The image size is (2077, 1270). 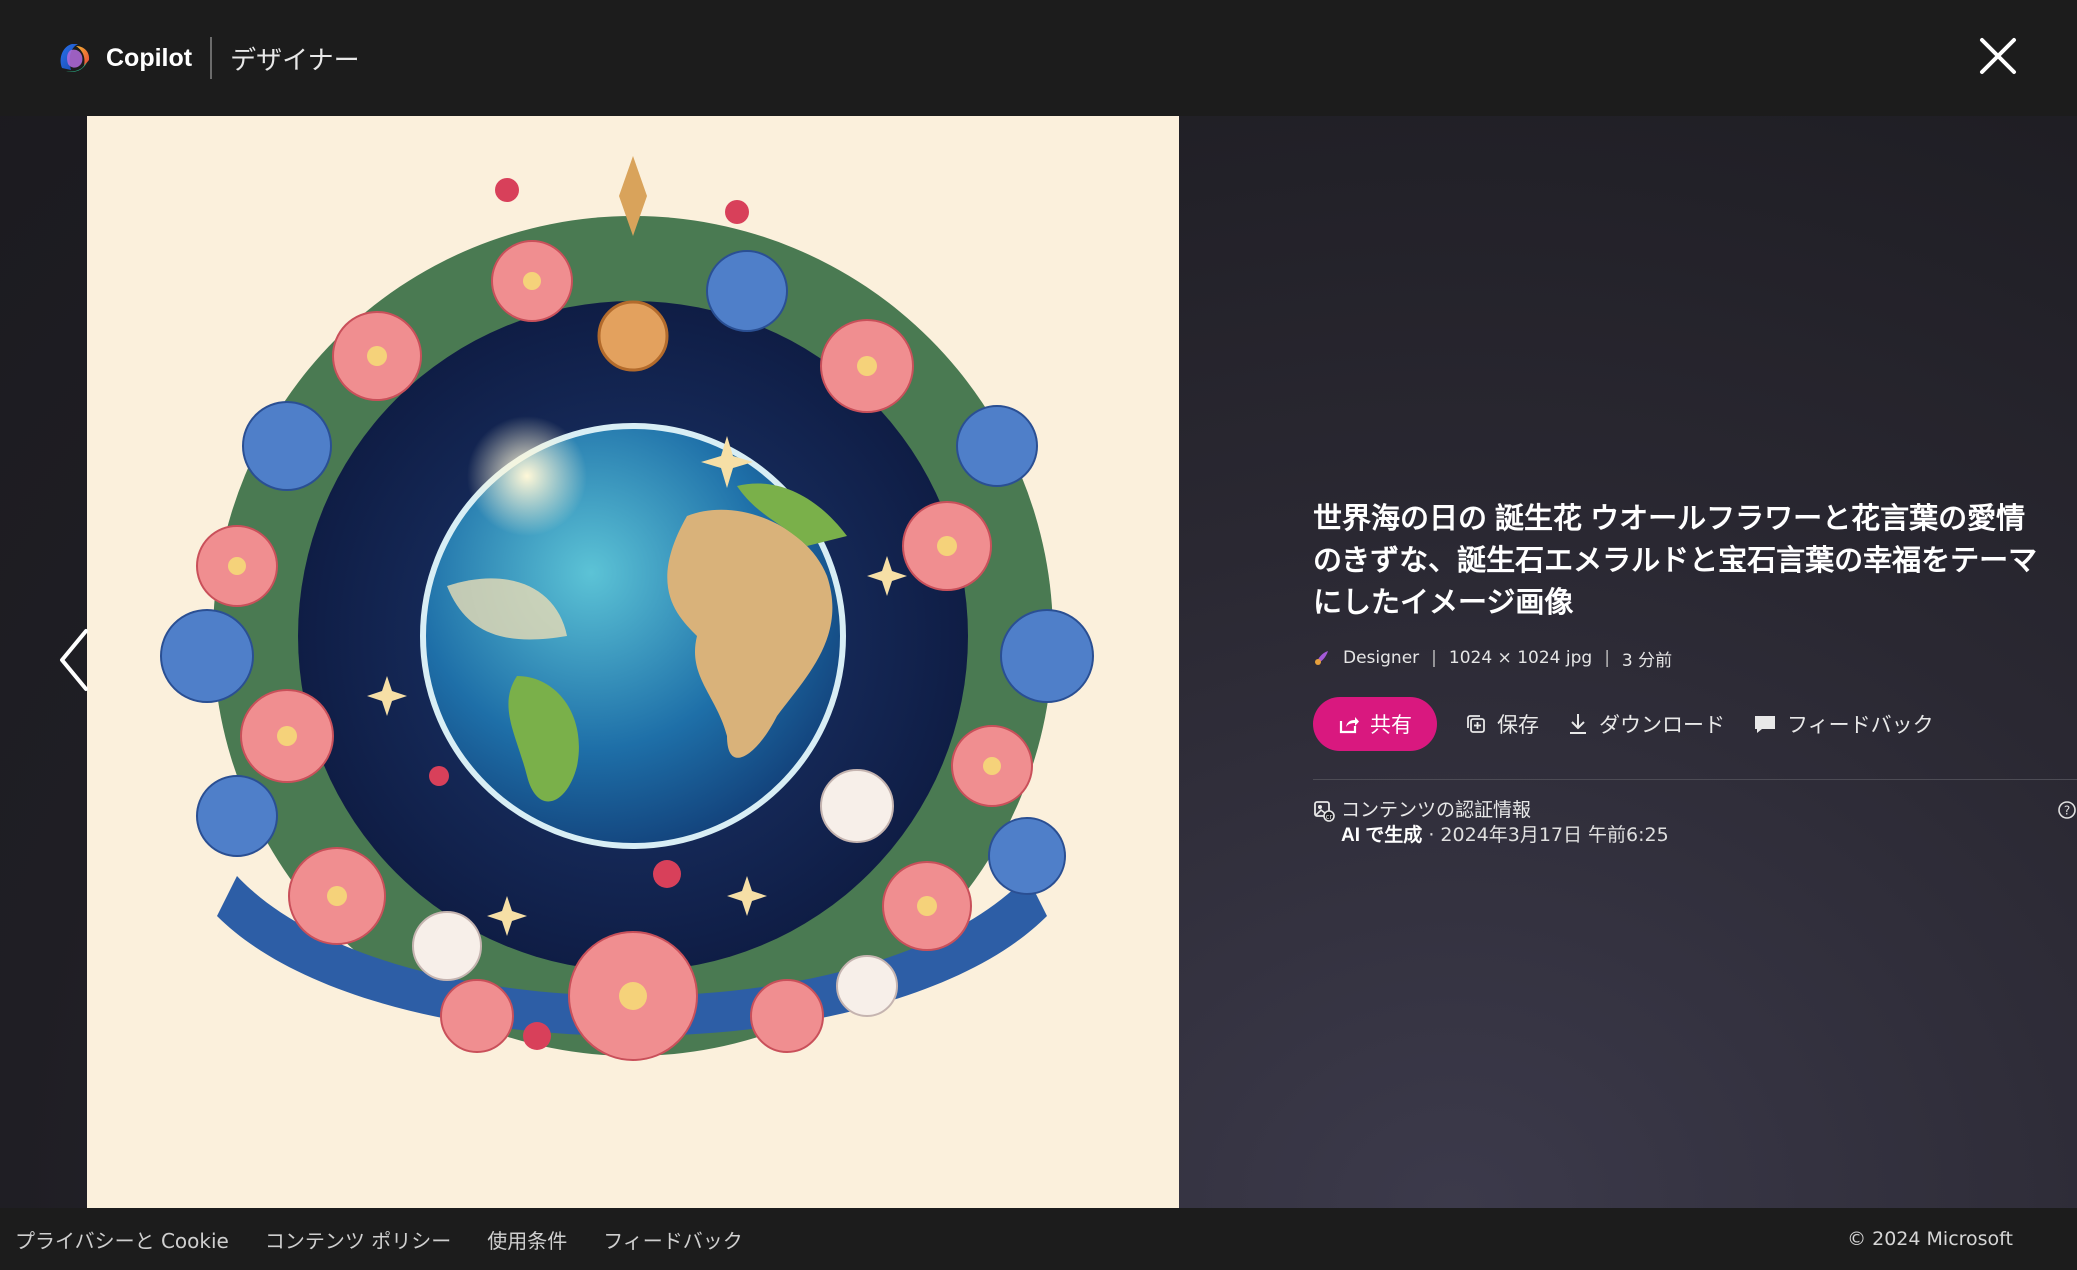 I want to click on feedback-button: フィードバック, so click(x=1843, y=724).